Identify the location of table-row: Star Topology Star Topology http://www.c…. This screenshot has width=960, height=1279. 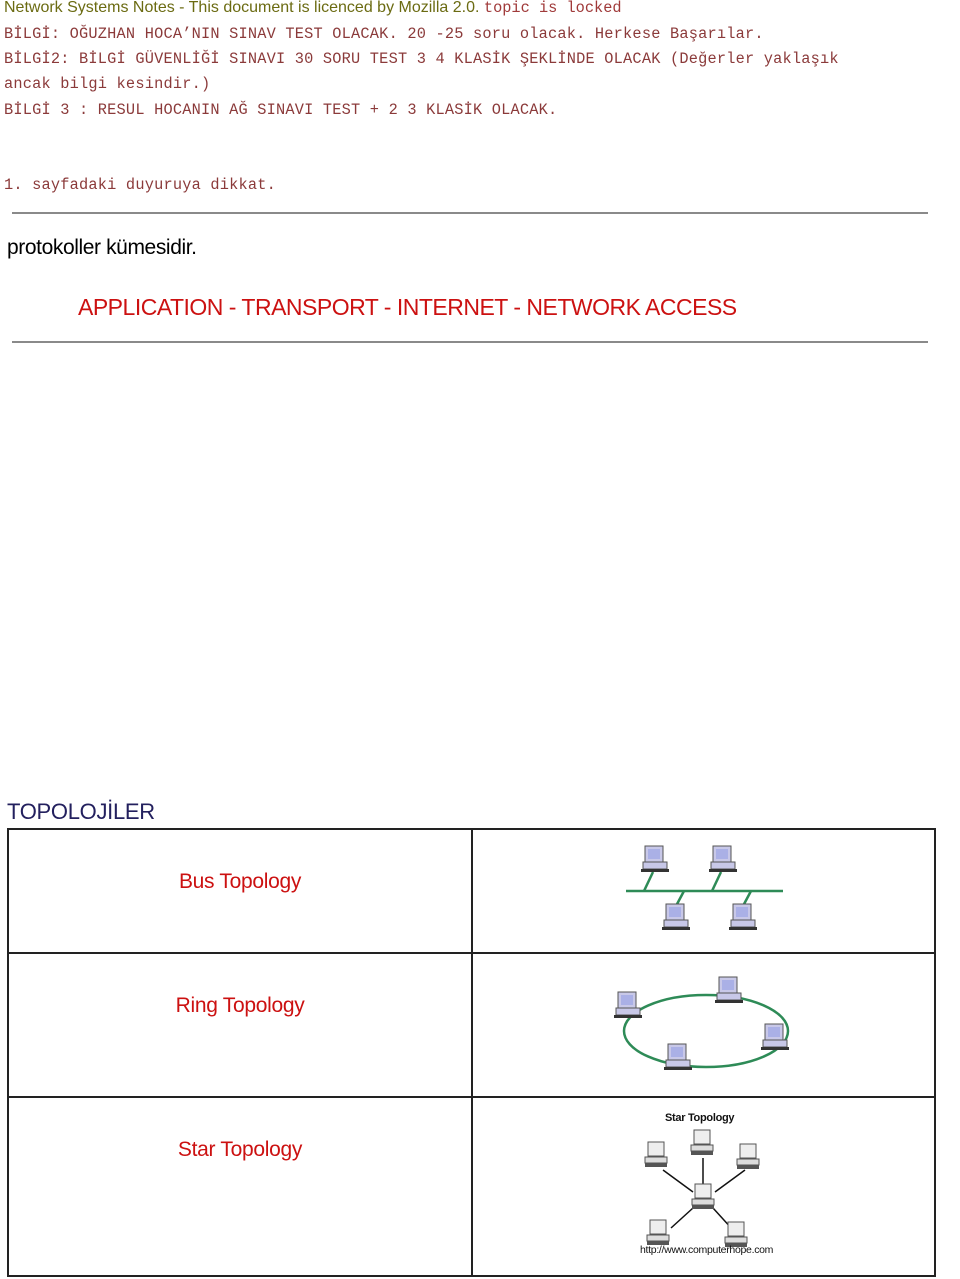
(471, 1186).